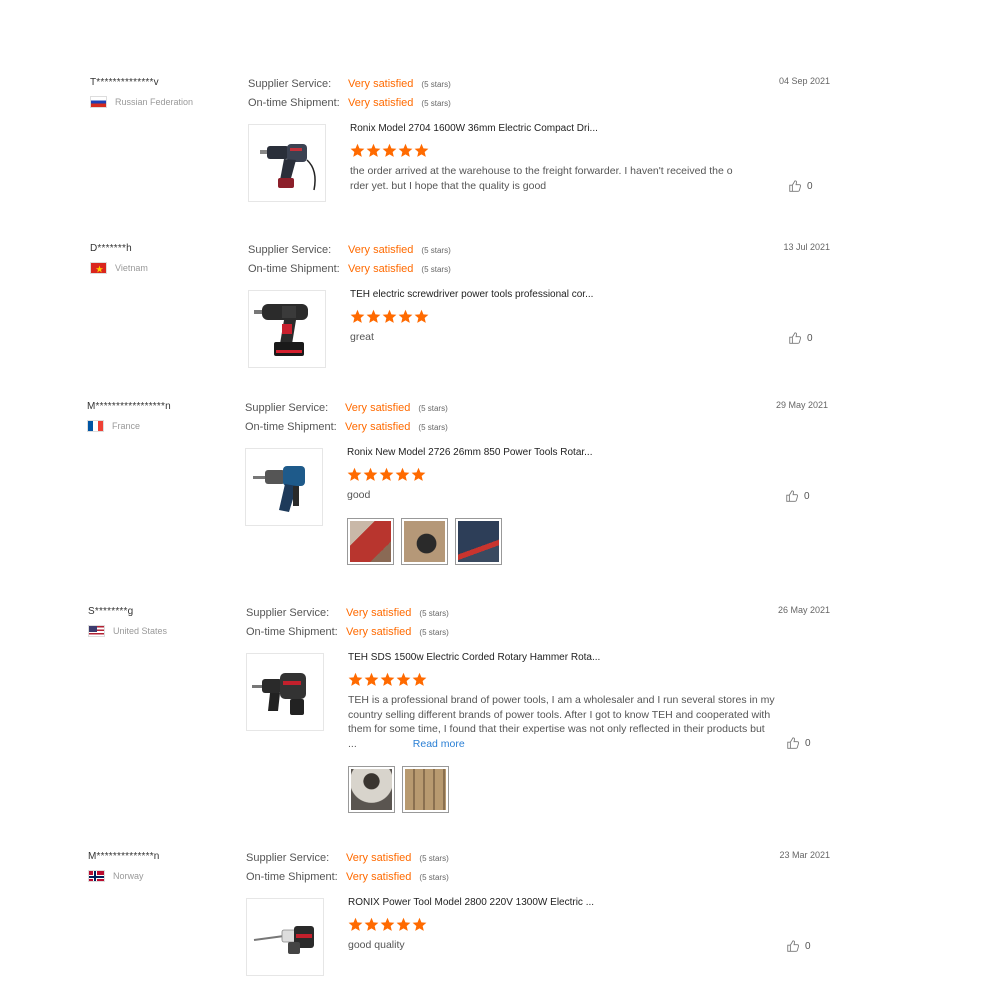 The image size is (1000, 1000). What do you see at coordinates (359, 495) in the screenshot?
I see `review-text: good` at bounding box center [359, 495].